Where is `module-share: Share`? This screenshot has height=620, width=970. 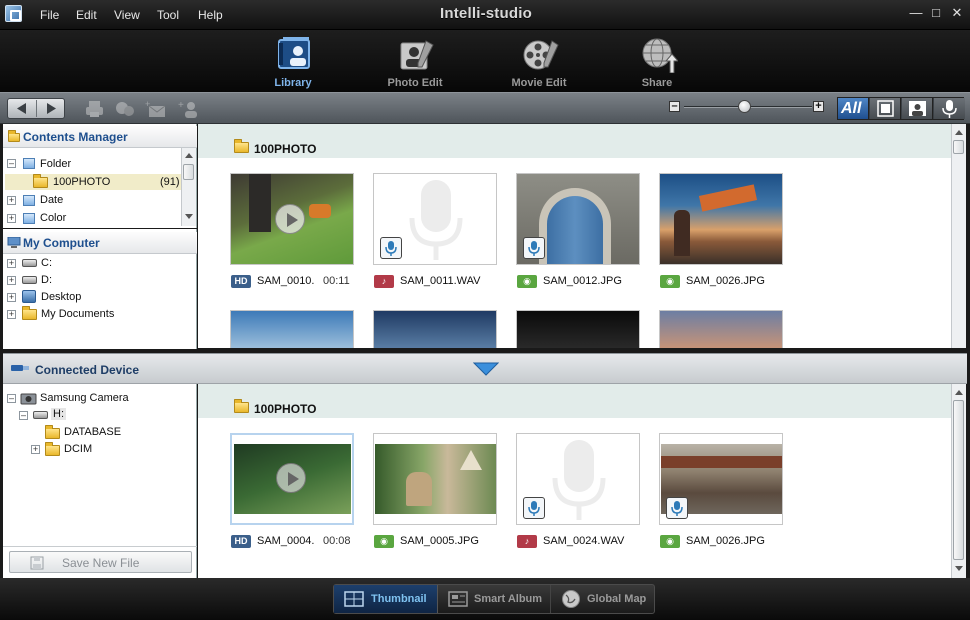 module-share: Share is located at coordinates (657, 63).